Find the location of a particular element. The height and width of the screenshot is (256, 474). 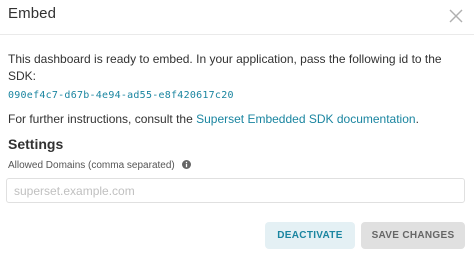

instructions-prefix: For further instructions, consult the is located at coordinates (102, 119).